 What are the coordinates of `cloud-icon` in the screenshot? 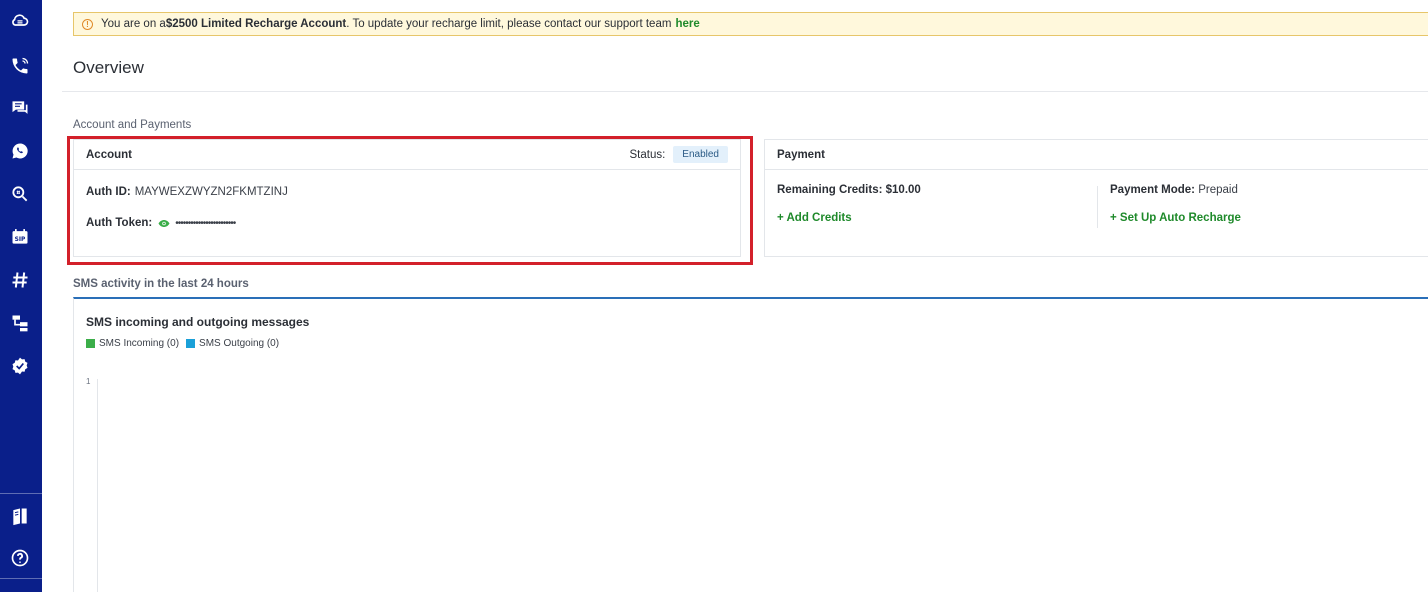 It's located at (20, 20).